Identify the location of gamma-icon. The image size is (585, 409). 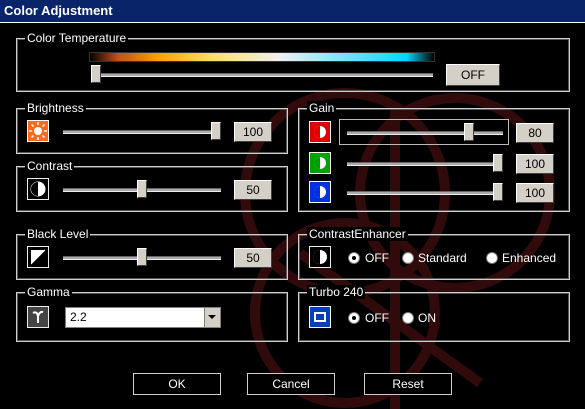
(38, 317).